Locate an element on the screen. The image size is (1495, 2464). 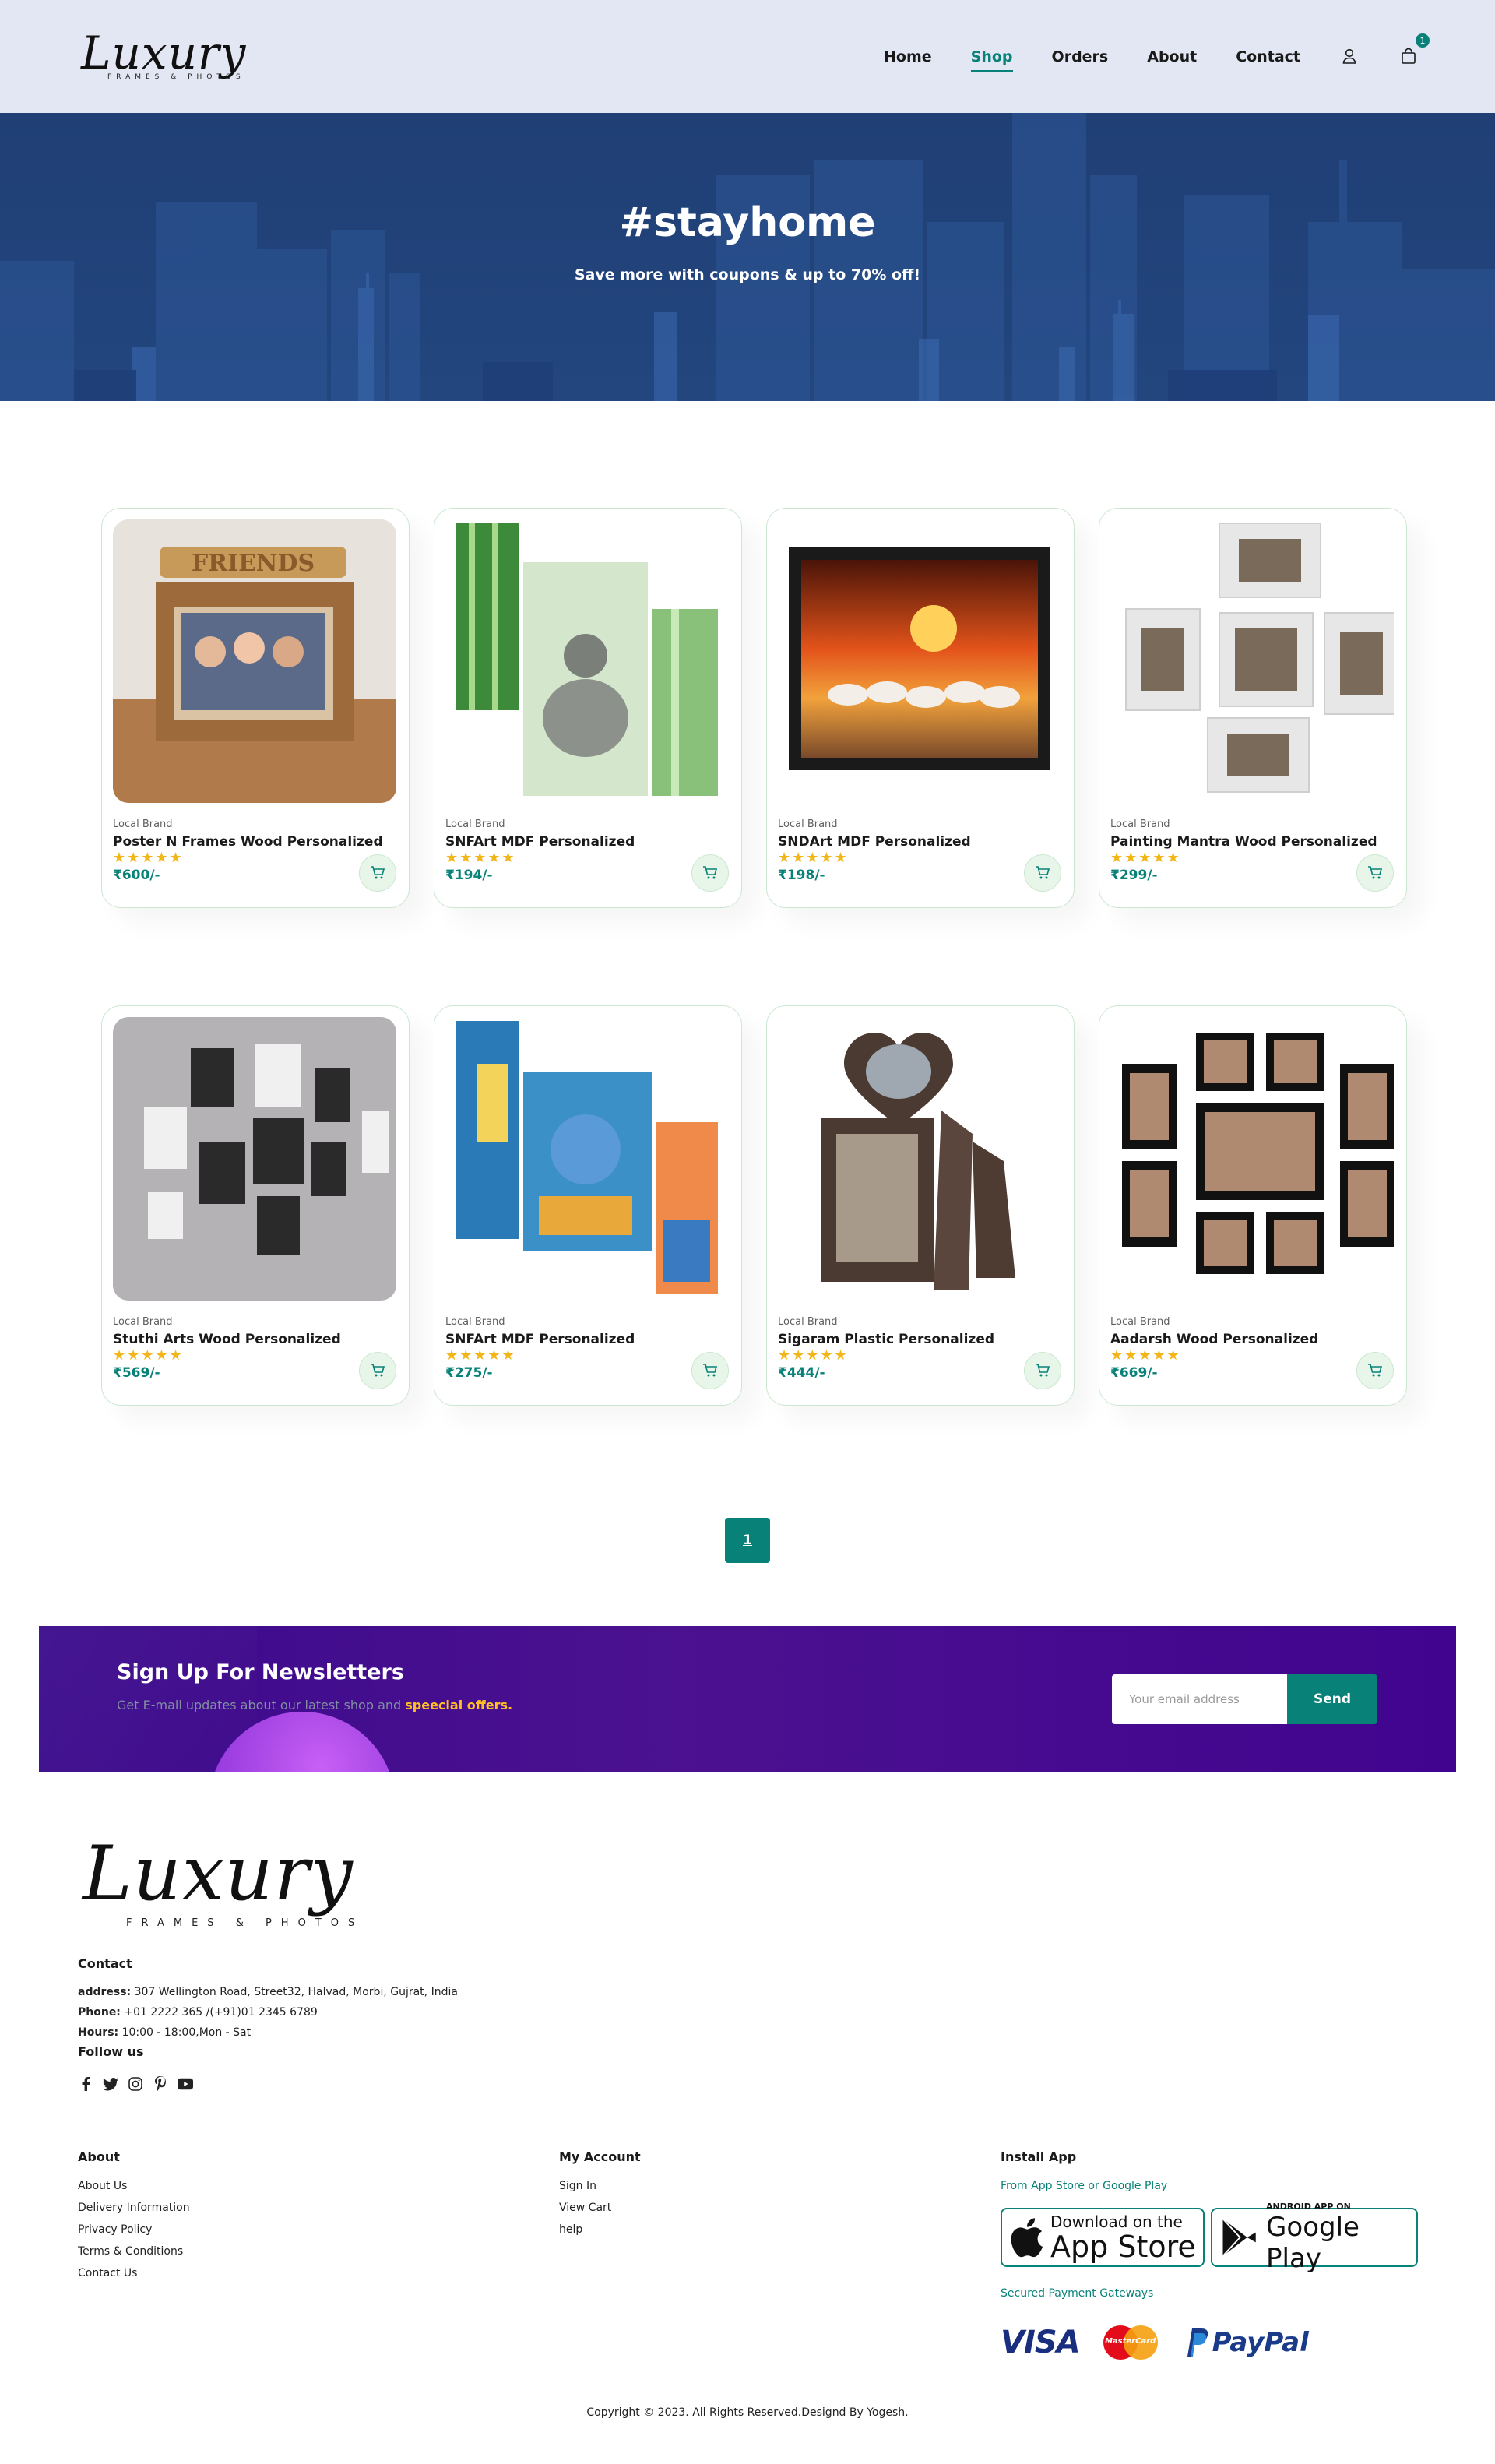
hours-value: 10:00 - 18:00,Mon - Sat is located at coordinates (186, 2033).